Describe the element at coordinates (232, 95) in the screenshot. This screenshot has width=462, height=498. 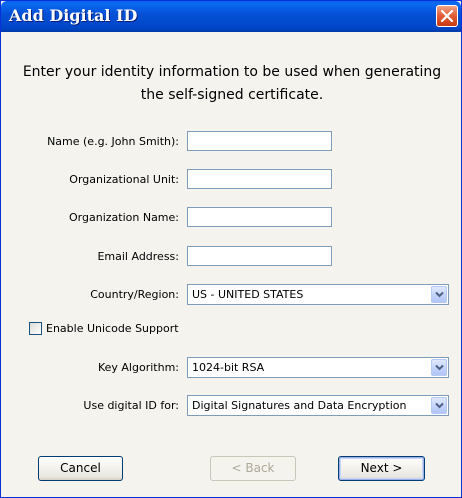
I see `intro-line-2: the self-signed certificate.` at that location.